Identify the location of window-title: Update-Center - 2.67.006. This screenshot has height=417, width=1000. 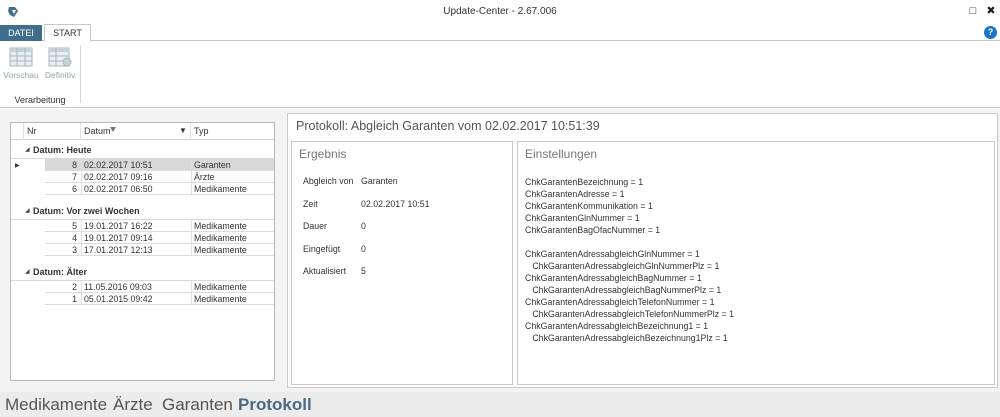
(500, 11).